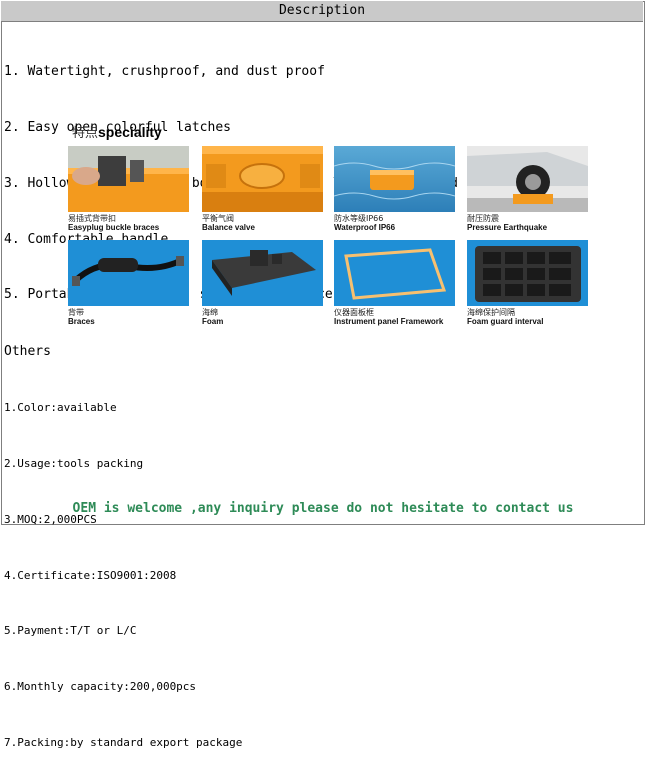  I want to click on frame-photo-icon, so click(394, 273).